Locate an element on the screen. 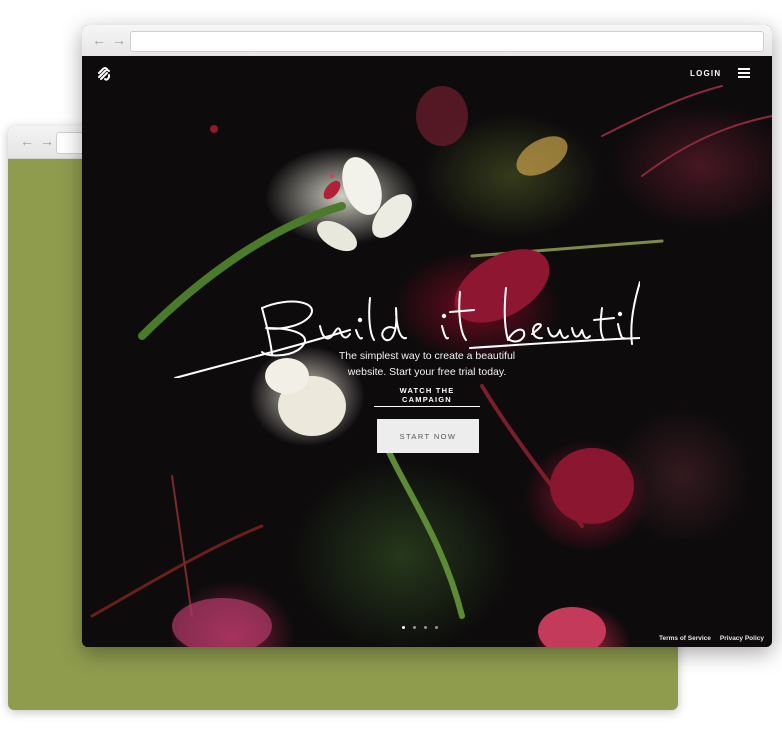 The image size is (782, 742). browser-toolbar: ← → is located at coordinates (427, 41).